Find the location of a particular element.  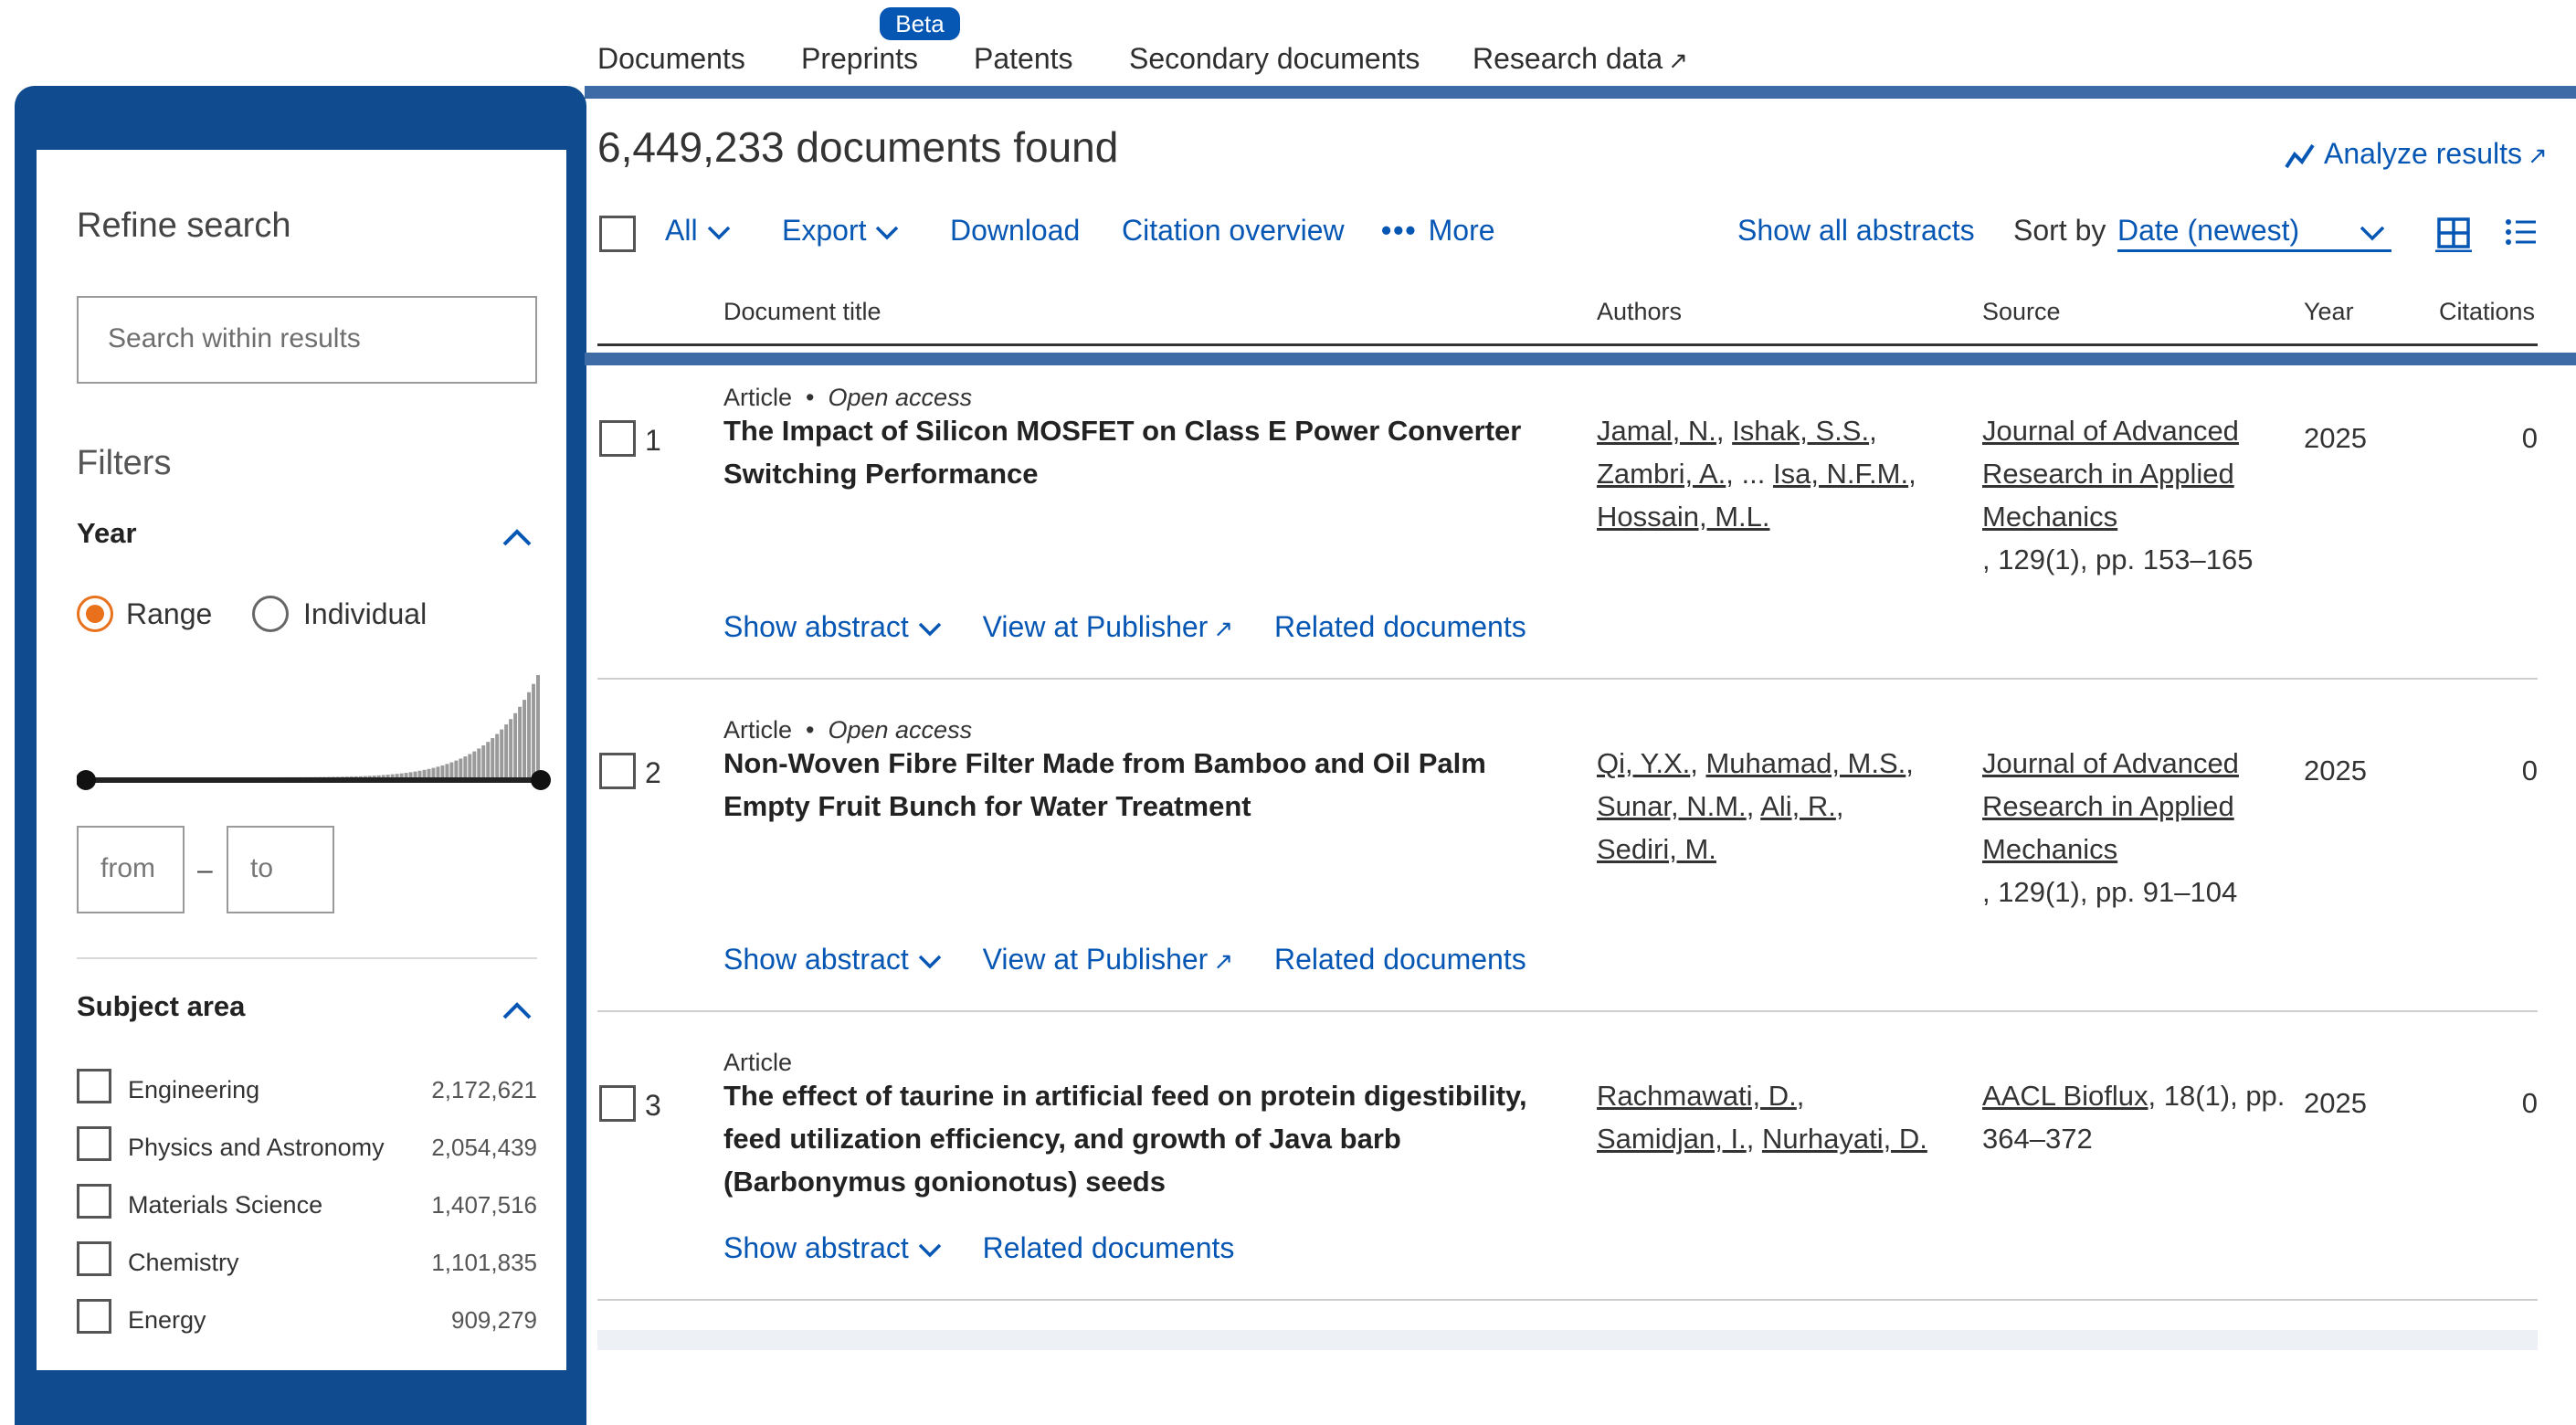

tab-preprints: Preprints is located at coordinates (859, 59).